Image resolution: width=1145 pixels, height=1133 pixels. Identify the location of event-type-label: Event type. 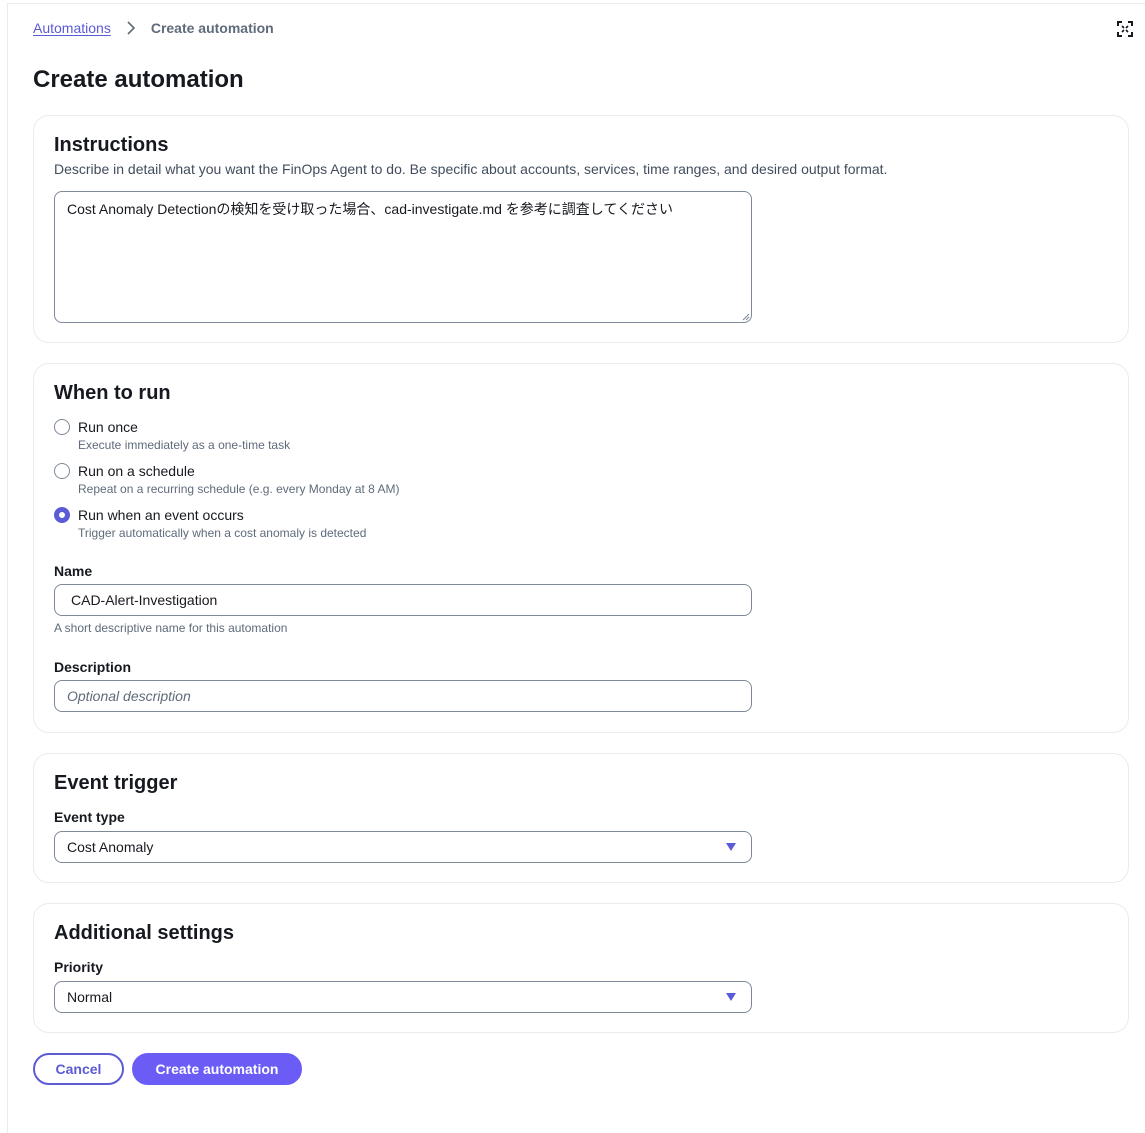
(89, 817).